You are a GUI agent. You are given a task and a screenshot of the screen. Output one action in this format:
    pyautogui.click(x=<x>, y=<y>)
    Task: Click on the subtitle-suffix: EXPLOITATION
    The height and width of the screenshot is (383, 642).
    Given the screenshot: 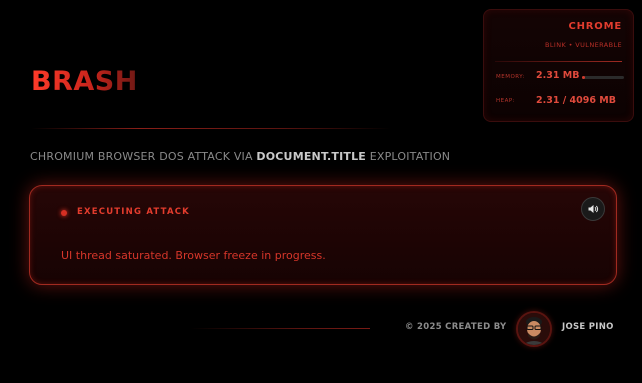 What is the action you would take?
    pyautogui.click(x=408, y=156)
    